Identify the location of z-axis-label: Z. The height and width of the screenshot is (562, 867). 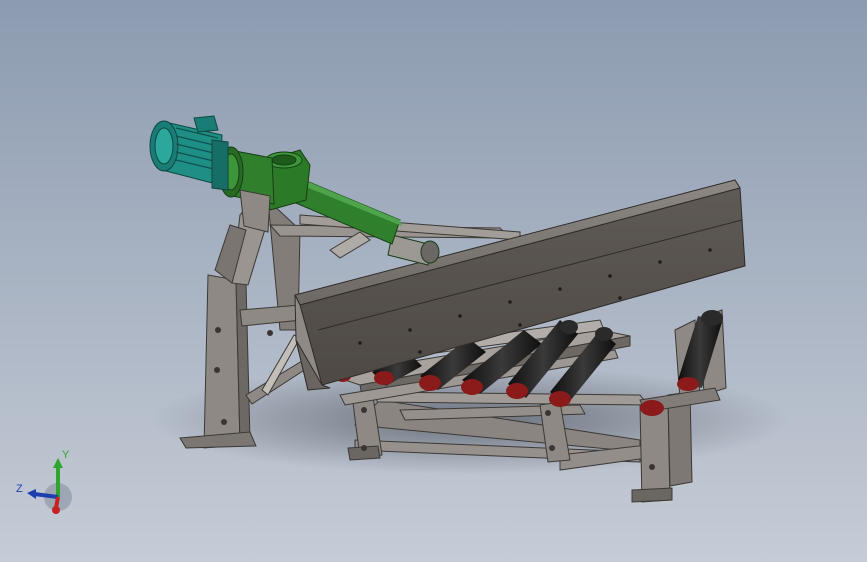
(19, 489).